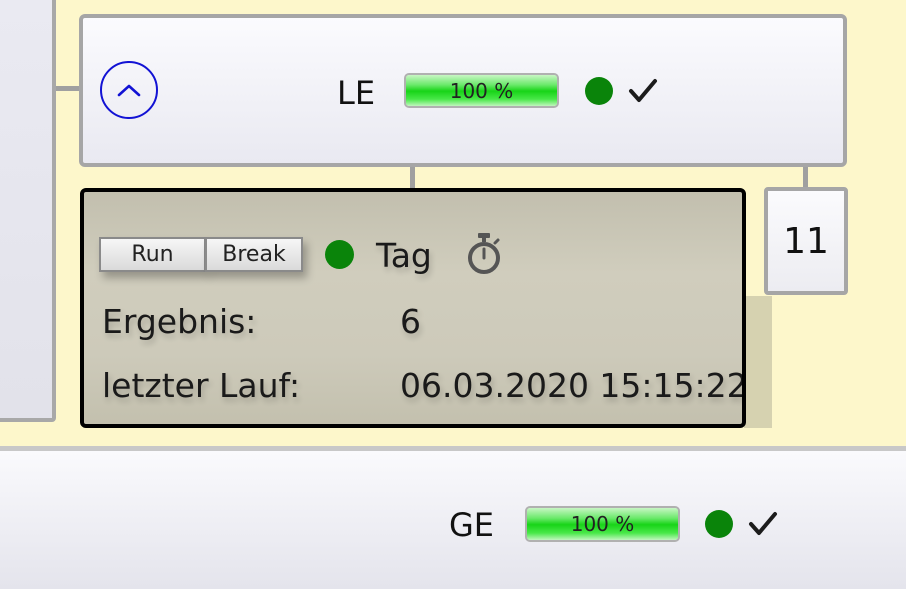 The height and width of the screenshot is (589, 906). What do you see at coordinates (758, 362) in the screenshot?
I see `detail-panel-shadow` at bounding box center [758, 362].